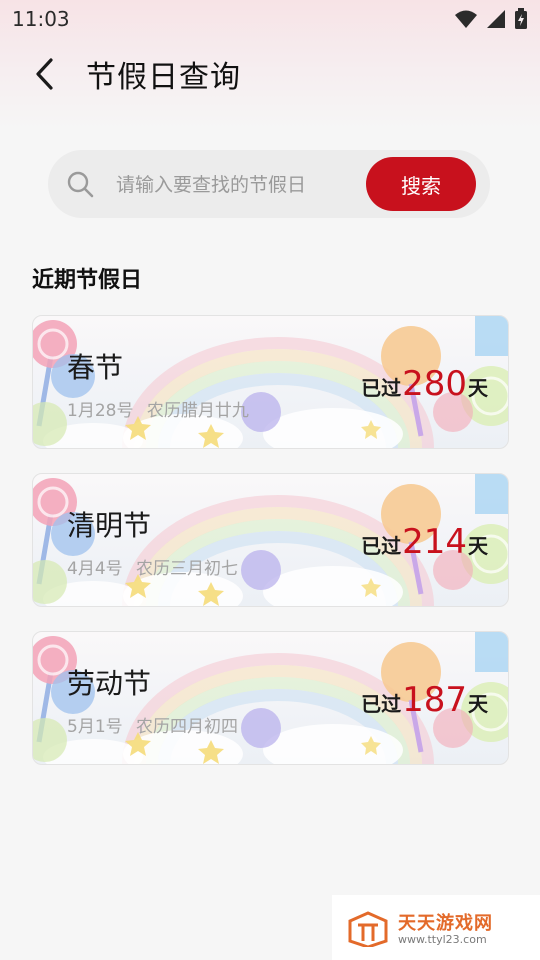 The width and height of the screenshot is (540, 960). Describe the element at coordinates (434, 384) in the screenshot. I see `days-count: 280` at that location.